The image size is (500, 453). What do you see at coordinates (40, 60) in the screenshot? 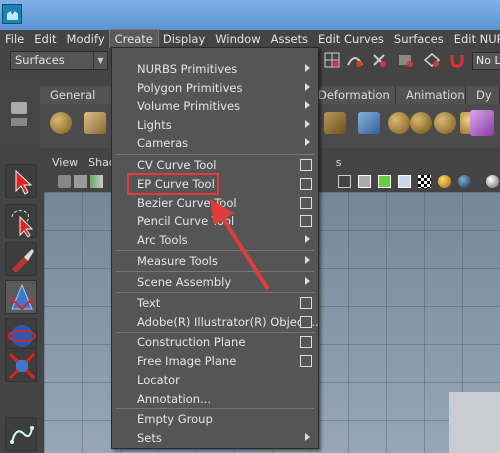
I see `menu-set-value: Surfaces` at bounding box center [40, 60].